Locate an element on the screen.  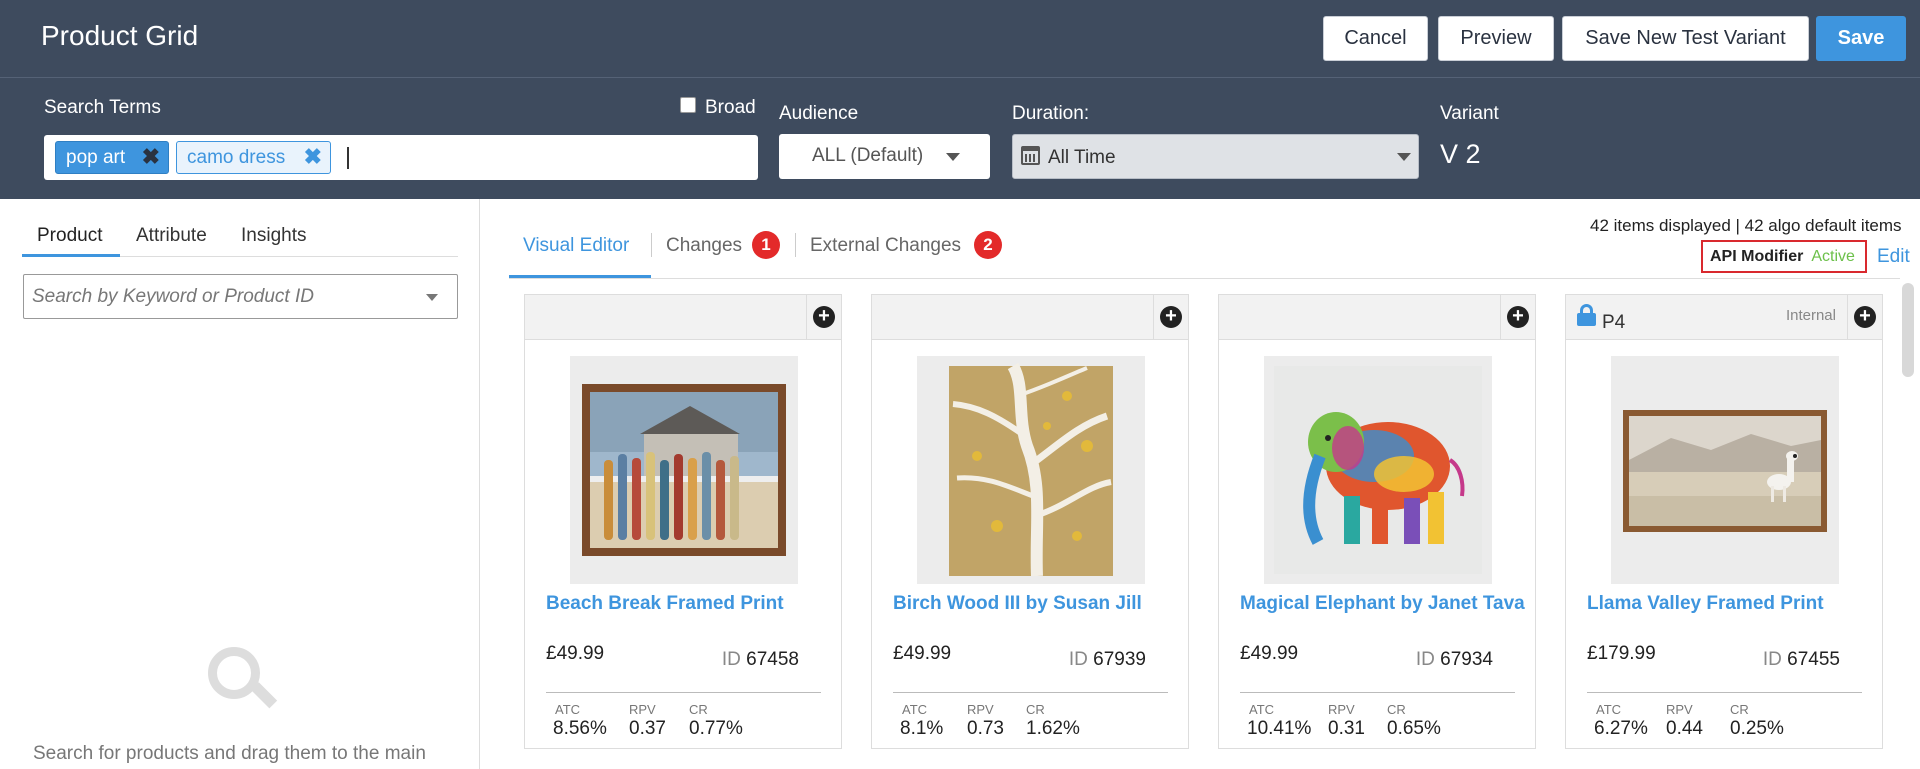
product-title-link: Beach Break Framed Print is located at coordinates (688, 604).